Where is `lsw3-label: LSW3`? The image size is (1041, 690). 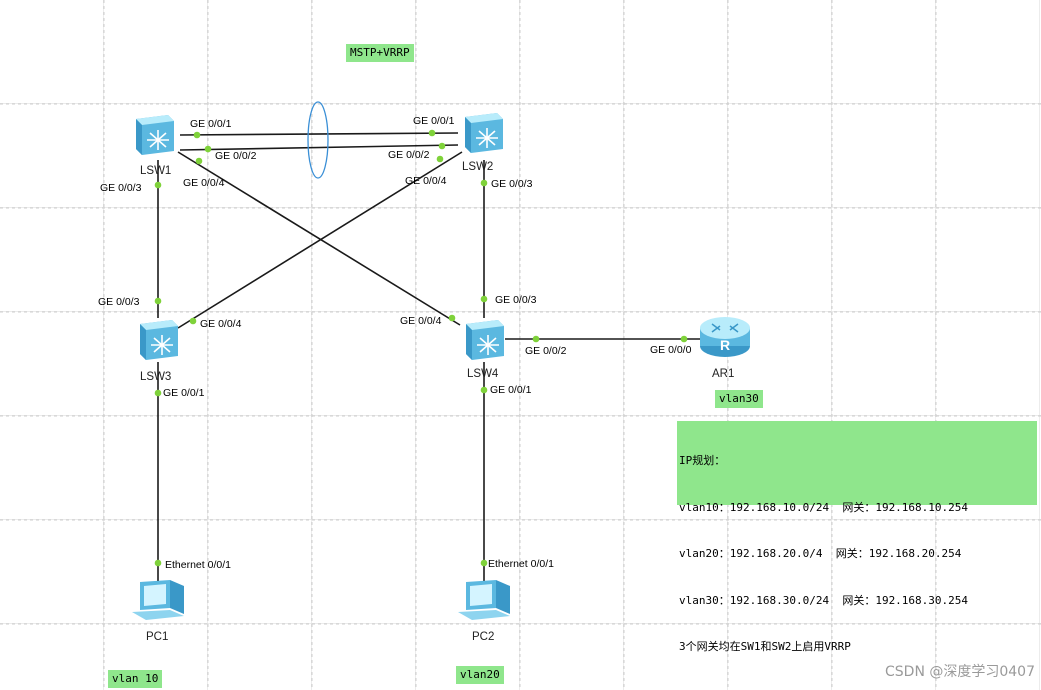 lsw3-label: LSW3 is located at coordinates (156, 377).